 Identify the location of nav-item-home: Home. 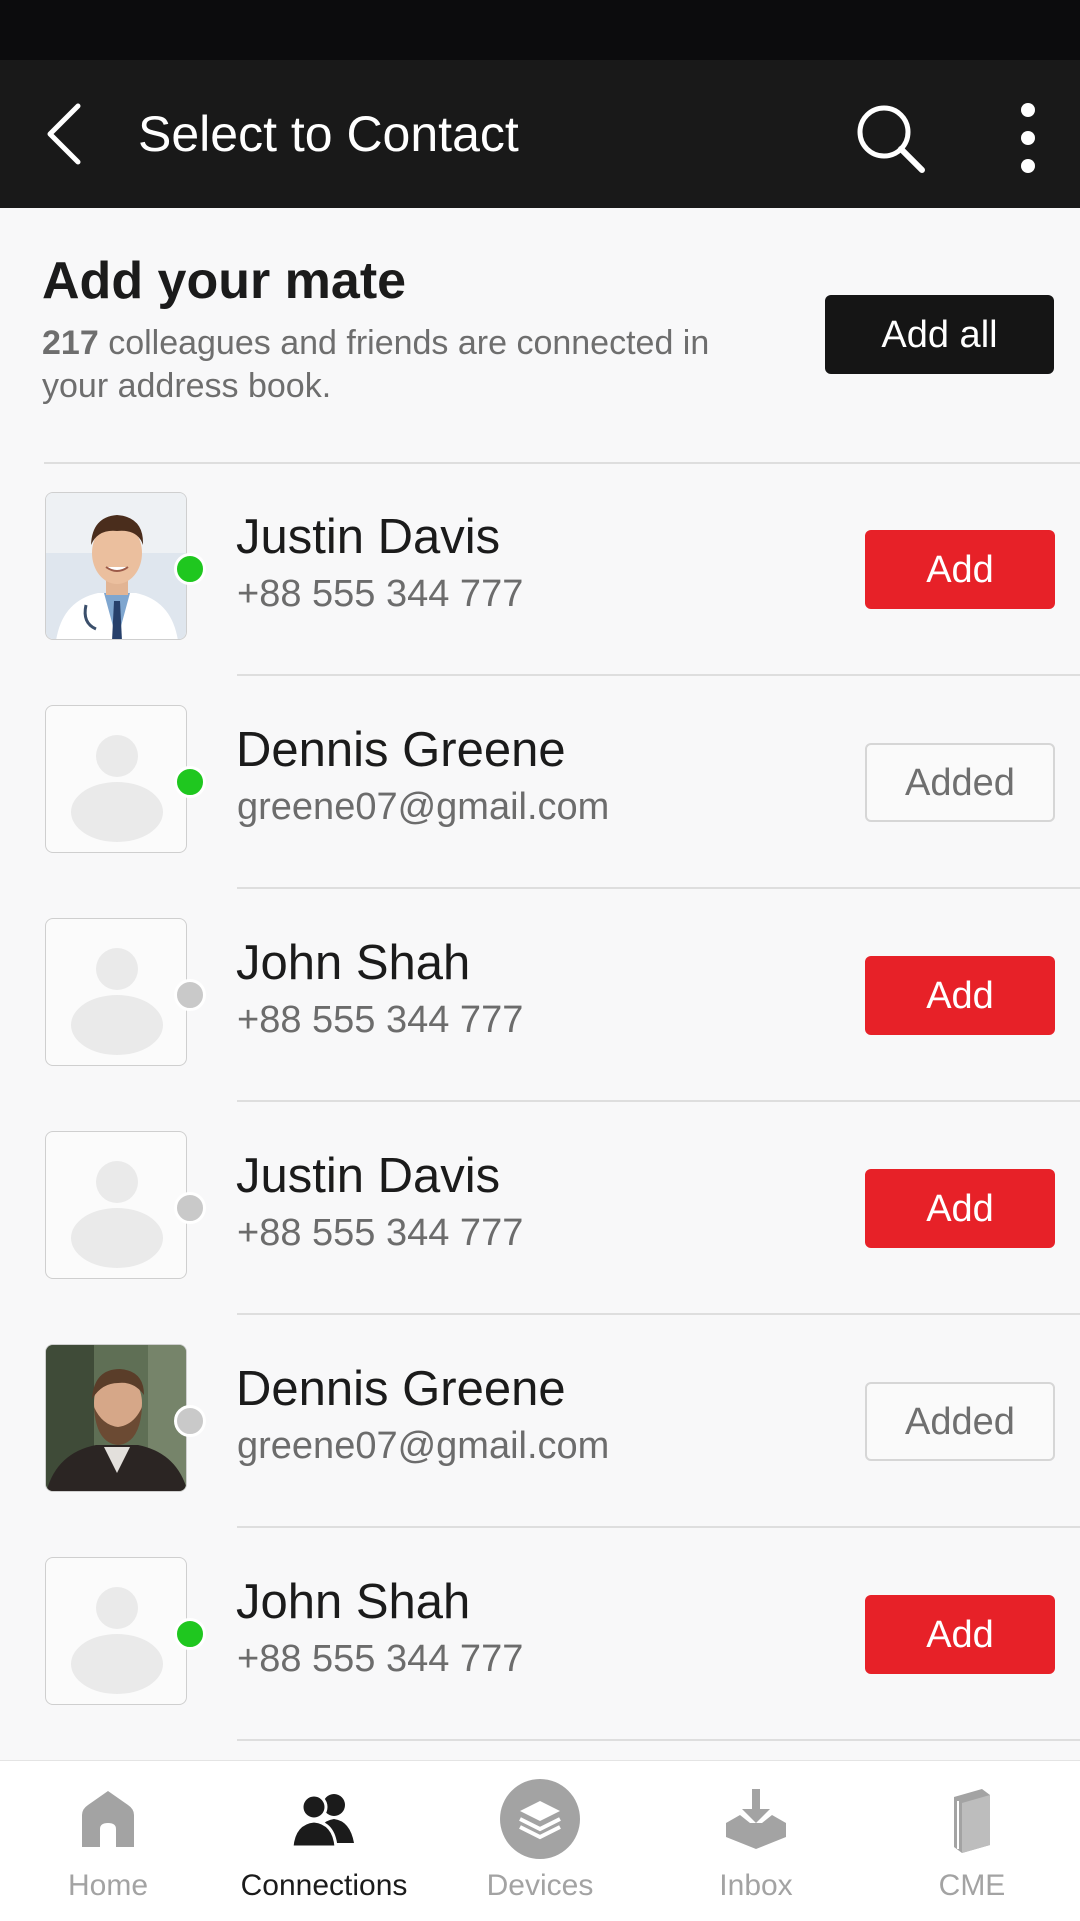
(108, 1841).